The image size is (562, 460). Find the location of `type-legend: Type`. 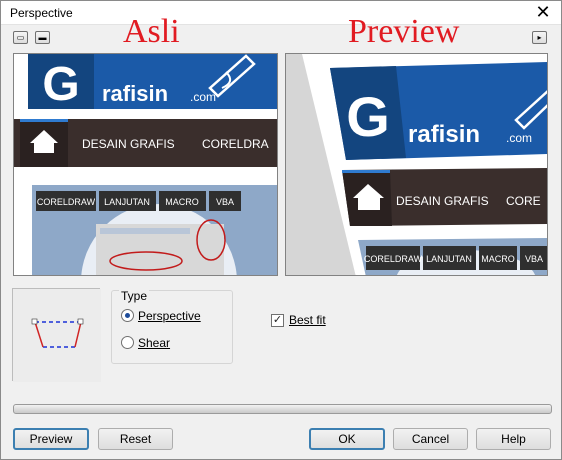

type-legend: Type is located at coordinates (134, 296).